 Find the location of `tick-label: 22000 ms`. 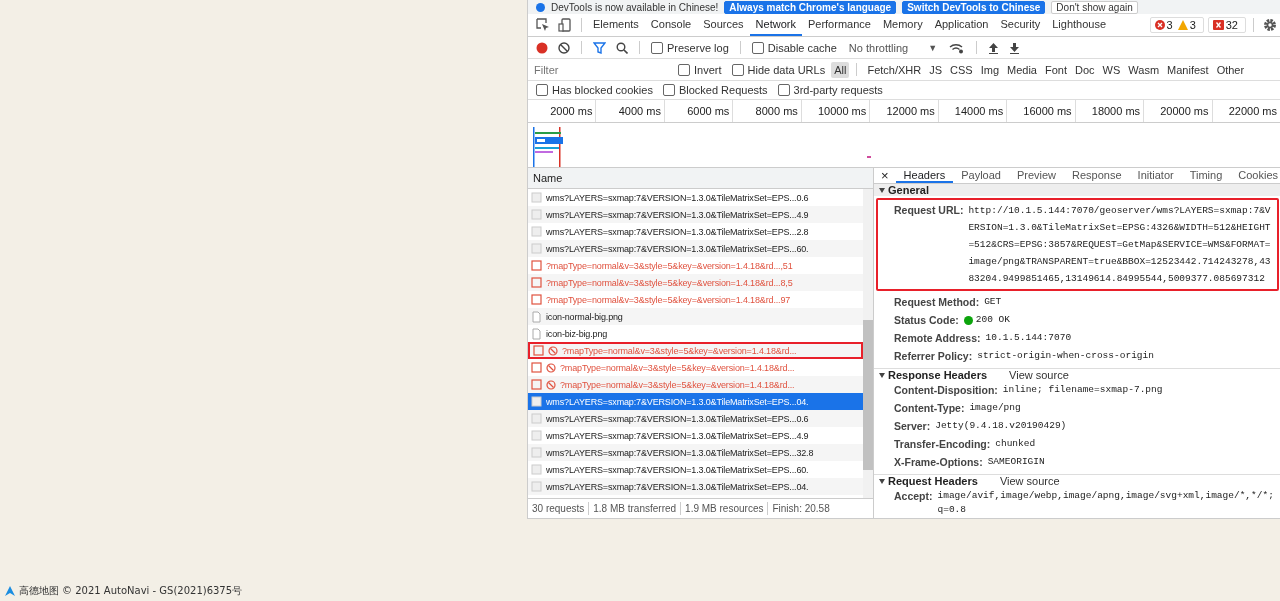

tick-label: 22000 ms is located at coordinates (1252, 111).